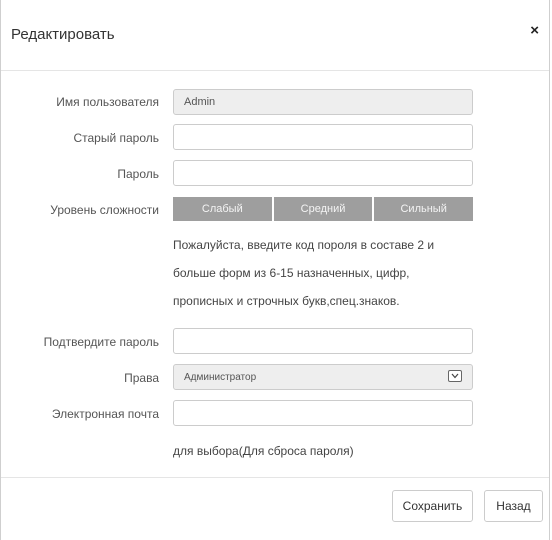 This screenshot has height=540, width=552. Describe the element at coordinates (323, 173) in the screenshot. I see `password-field` at that location.